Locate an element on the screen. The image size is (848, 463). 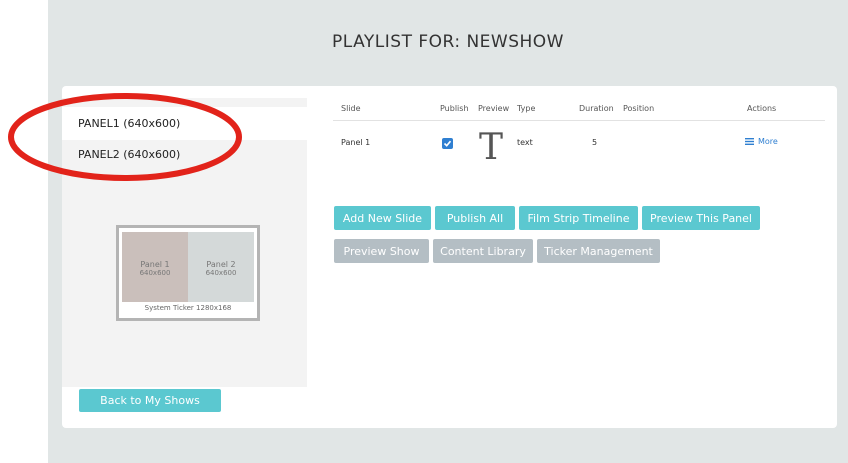
col-header-type: Type is located at coordinates (526, 108).